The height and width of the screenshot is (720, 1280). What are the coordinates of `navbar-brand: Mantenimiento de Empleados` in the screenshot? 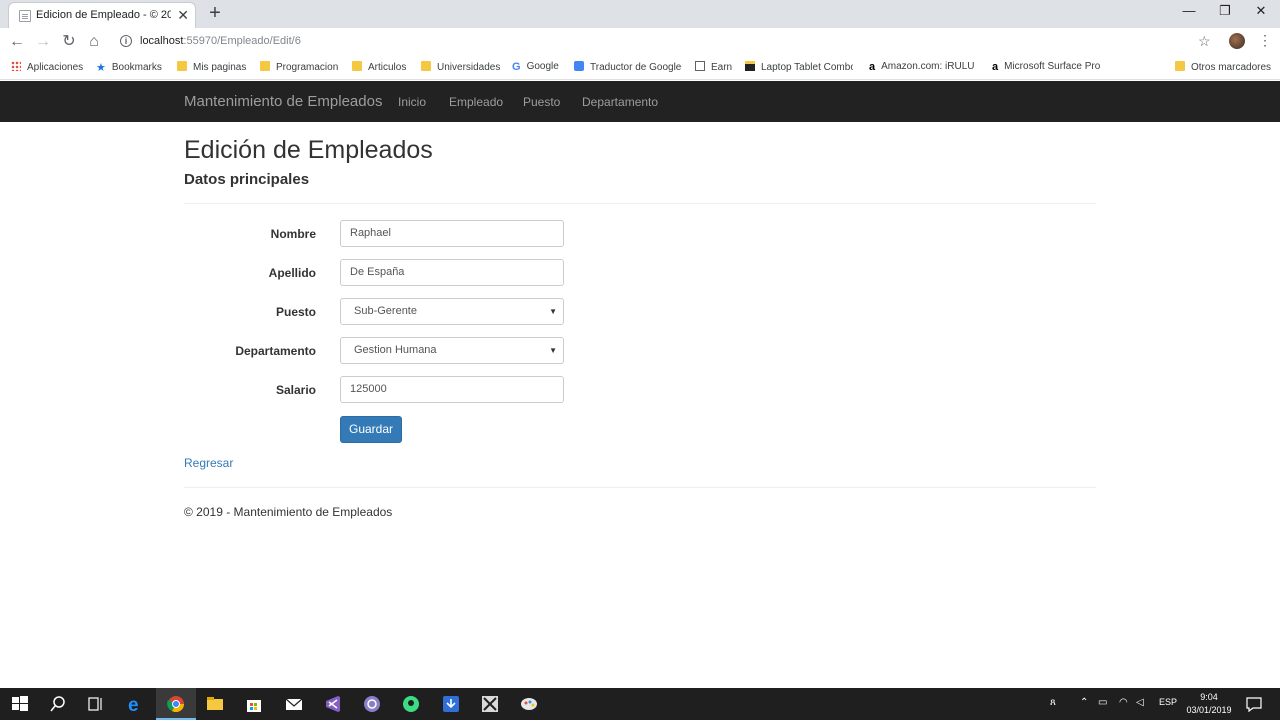 It's located at (283, 101).